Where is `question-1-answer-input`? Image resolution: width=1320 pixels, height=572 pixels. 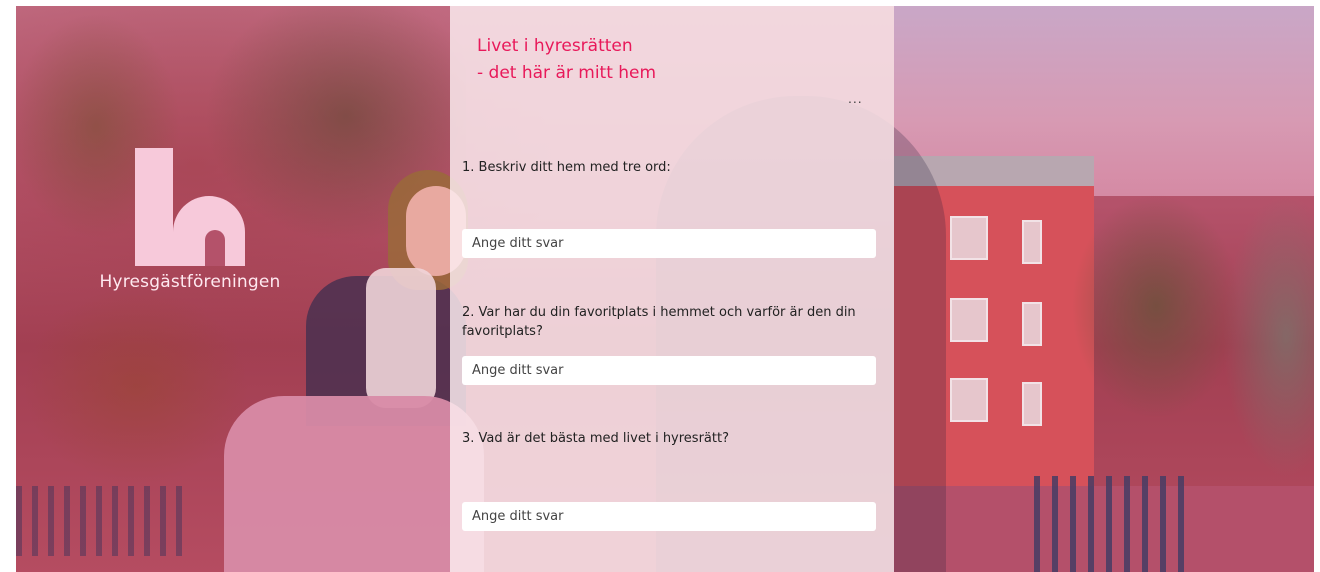 question-1-answer-input is located at coordinates (669, 243).